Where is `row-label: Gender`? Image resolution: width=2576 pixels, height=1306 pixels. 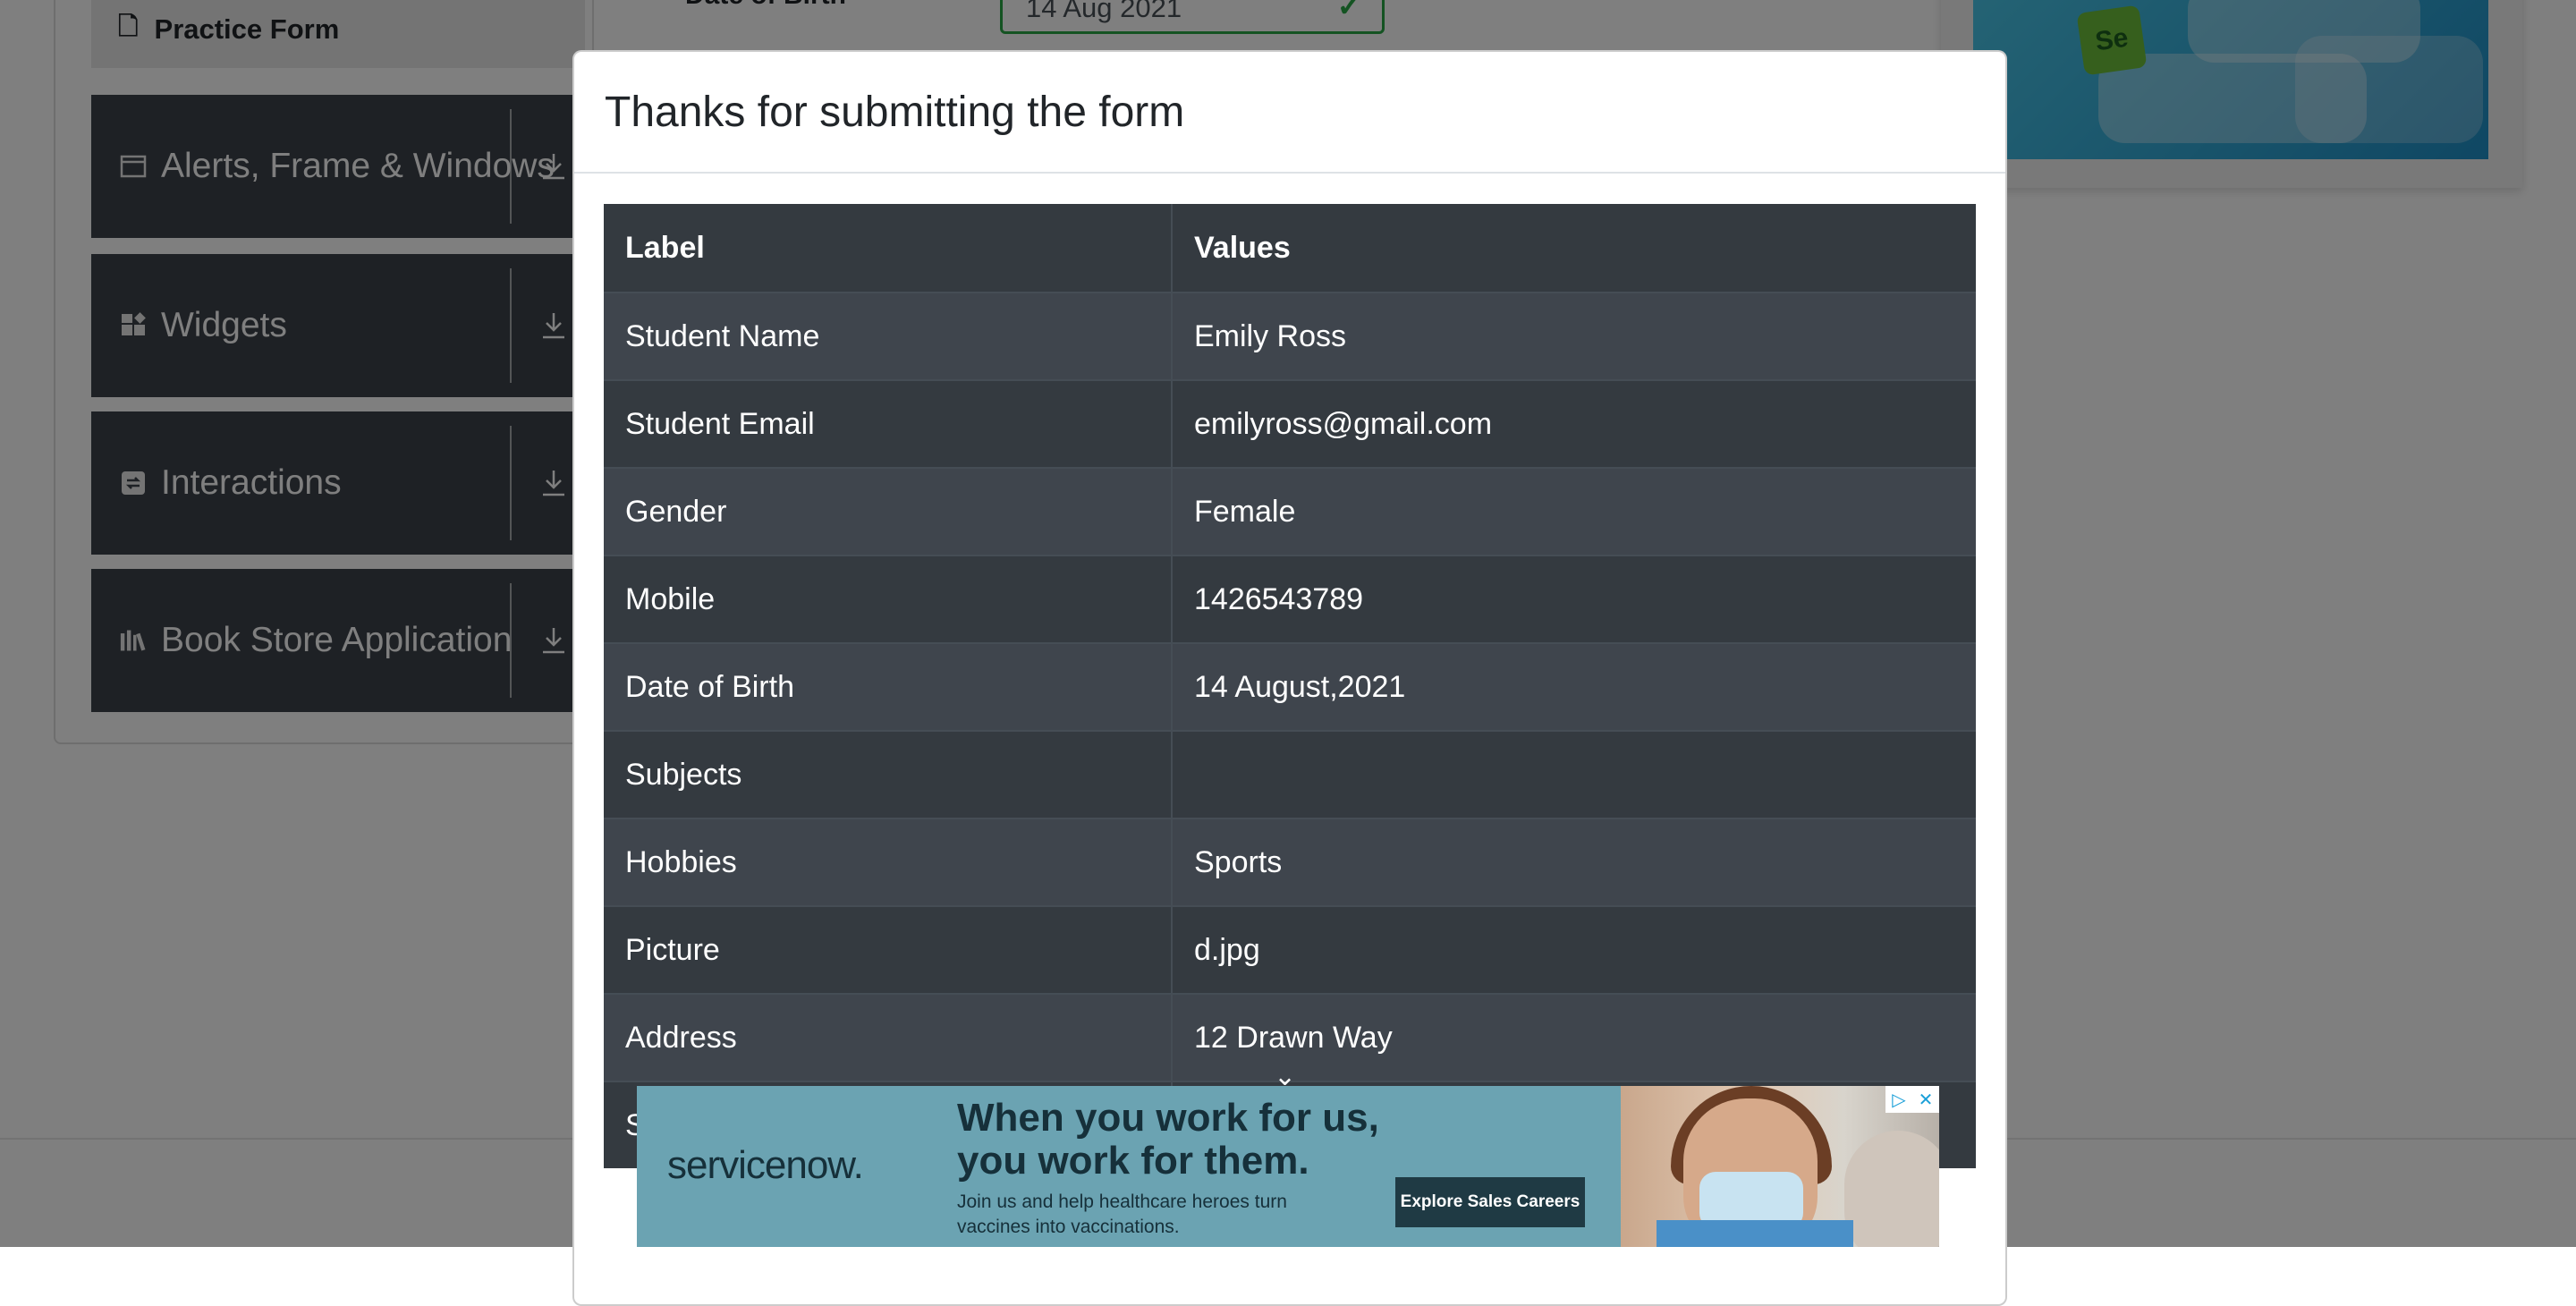
row-label: Gender is located at coordinates (888, 511).